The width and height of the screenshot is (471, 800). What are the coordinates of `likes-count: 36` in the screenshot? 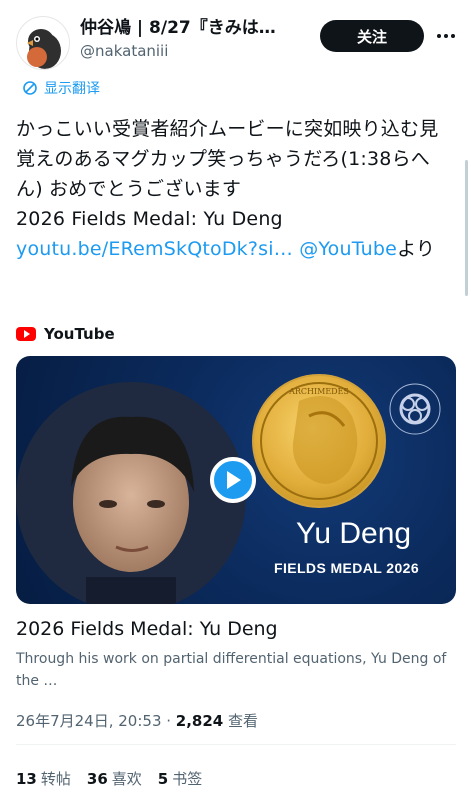 It's located at (97, 779).